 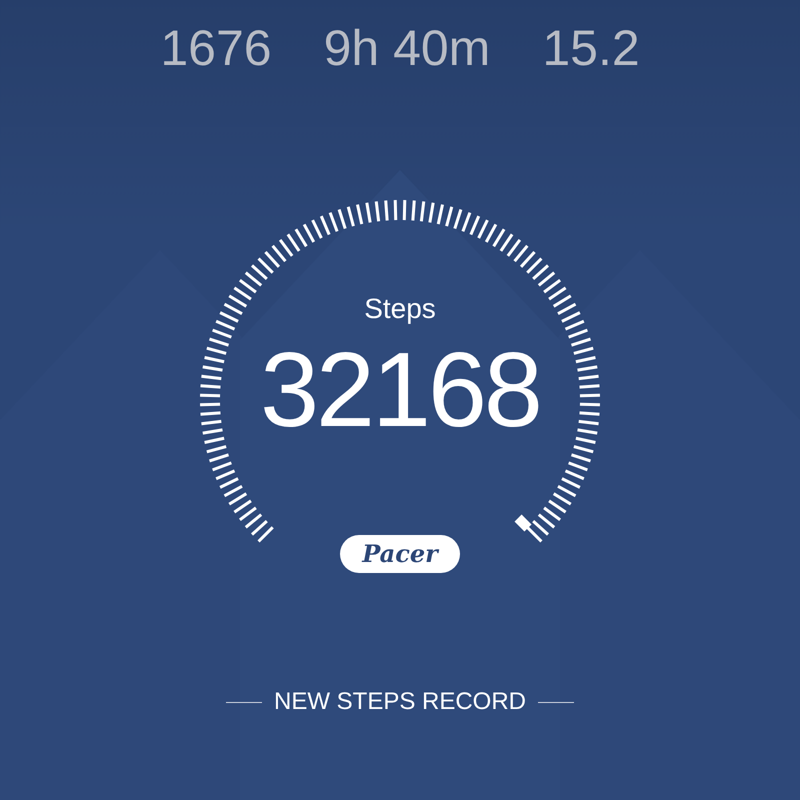 What do you see at coordinates (400, 309) in the screenshot?
I see `steps-label: Steps` at bounding box center [400, 309].